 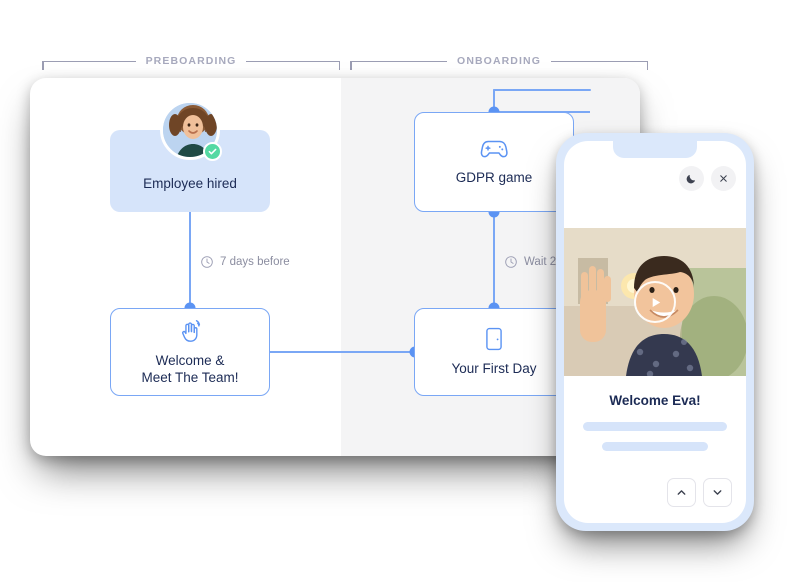 I want to click on close-button, so click(x=723, y=178).